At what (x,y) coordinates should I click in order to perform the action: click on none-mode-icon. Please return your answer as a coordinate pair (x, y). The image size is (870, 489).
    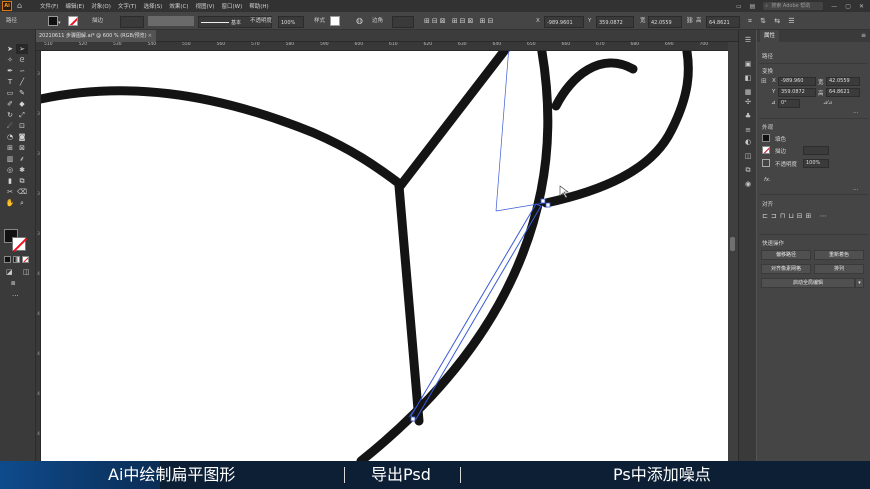
    Looking at the image, I should click on (25, 259).